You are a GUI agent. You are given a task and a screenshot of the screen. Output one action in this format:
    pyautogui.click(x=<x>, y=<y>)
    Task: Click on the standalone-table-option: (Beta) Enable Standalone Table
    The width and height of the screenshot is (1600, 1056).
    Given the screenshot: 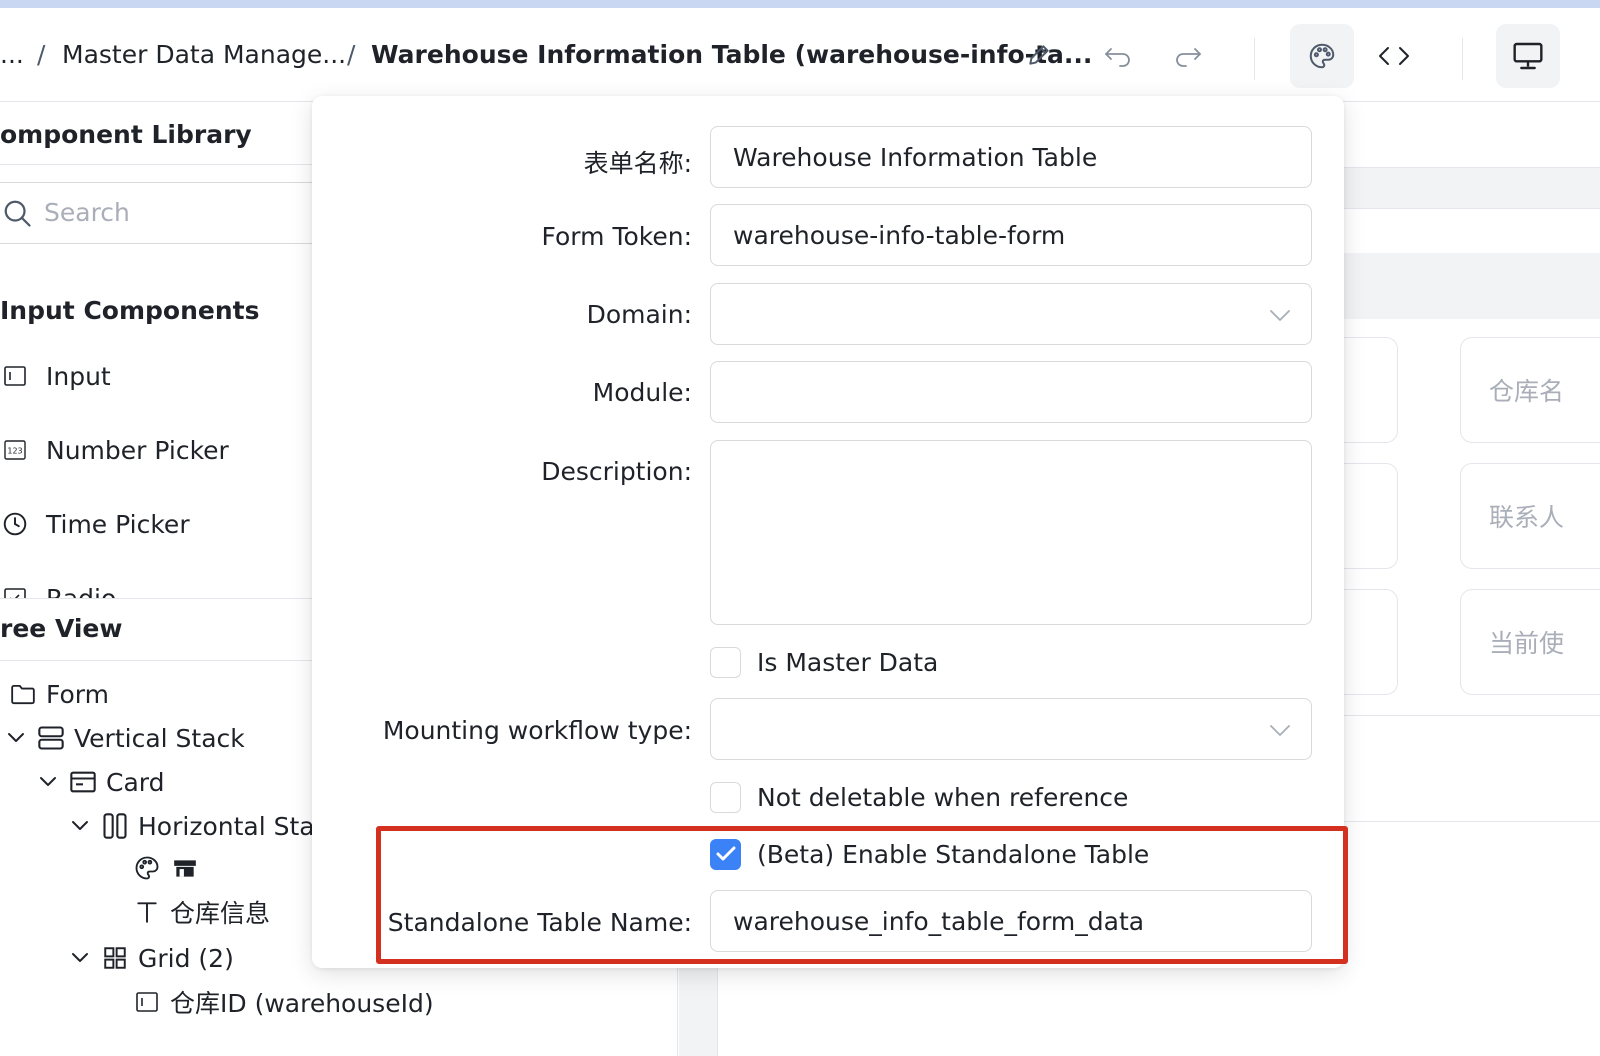 What is the action you would take?
    pyautogui.click(x=929, y=854)
    